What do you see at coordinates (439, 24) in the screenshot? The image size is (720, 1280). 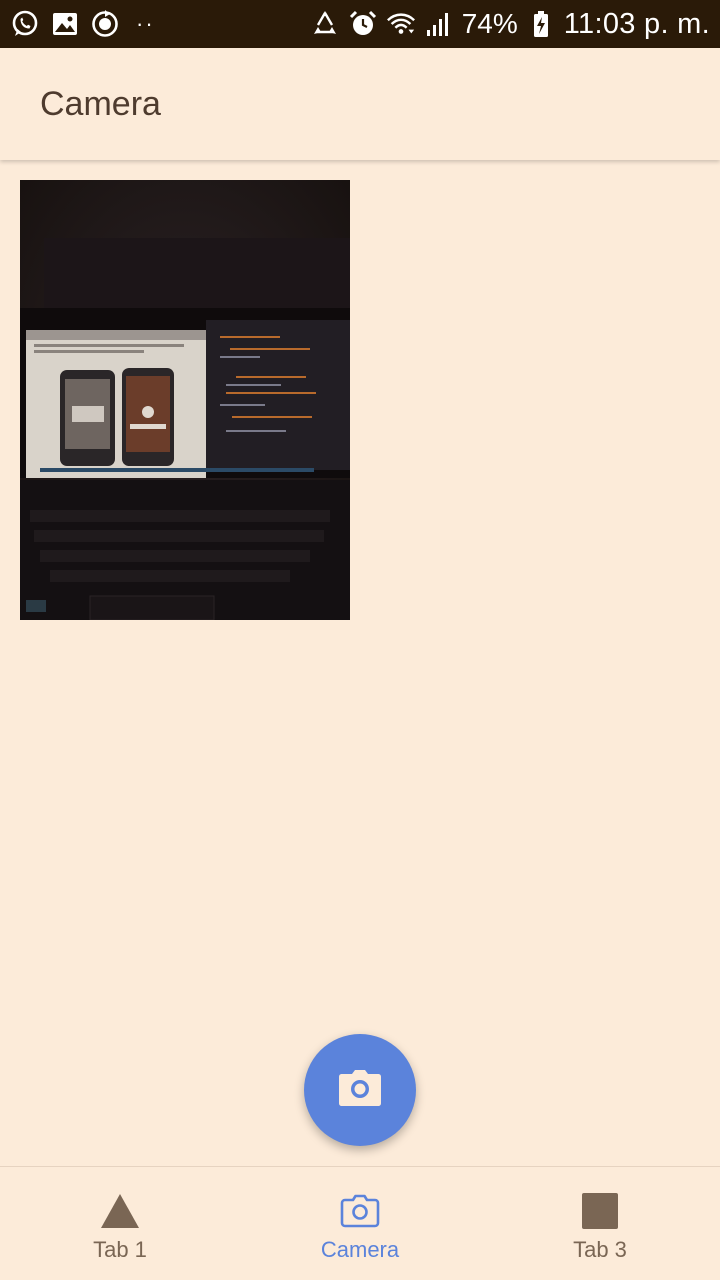 I see `signal-icon` at bounding box center [439, 24].